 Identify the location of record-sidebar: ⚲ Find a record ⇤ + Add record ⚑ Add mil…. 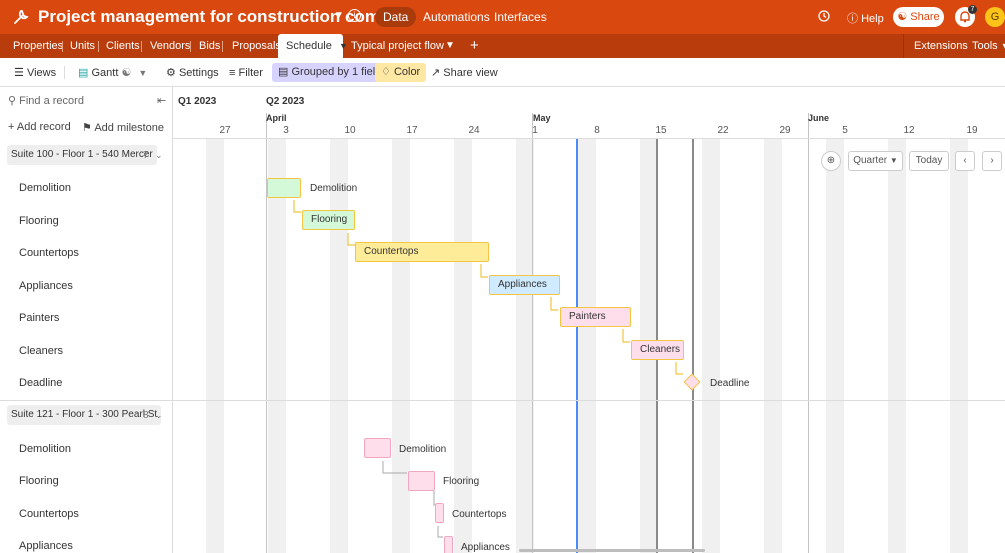
(86, 320).